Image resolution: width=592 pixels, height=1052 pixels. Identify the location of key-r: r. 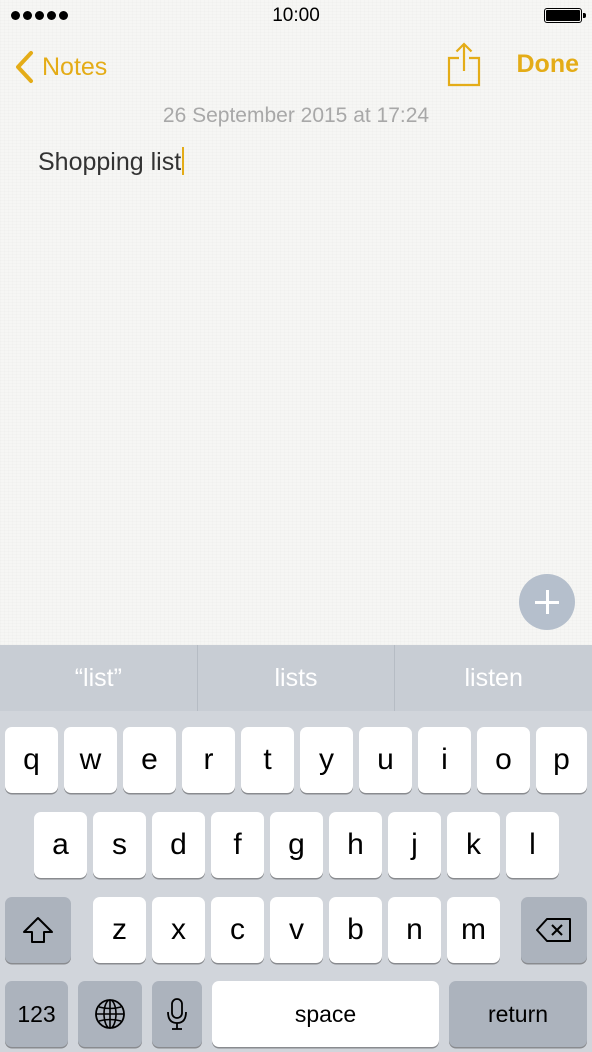
(208, 760).